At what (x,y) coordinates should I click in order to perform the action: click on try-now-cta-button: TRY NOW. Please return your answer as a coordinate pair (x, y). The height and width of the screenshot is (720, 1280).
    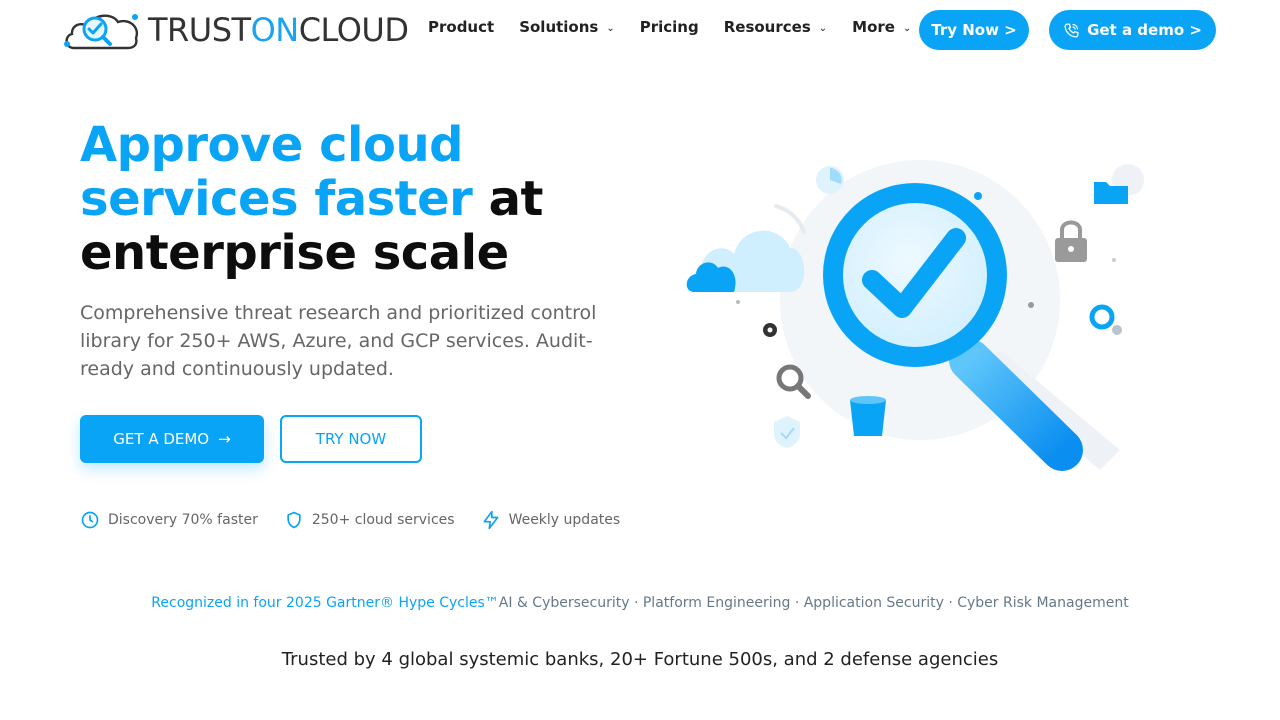
    Looking at the image, I should click on (351, 439).